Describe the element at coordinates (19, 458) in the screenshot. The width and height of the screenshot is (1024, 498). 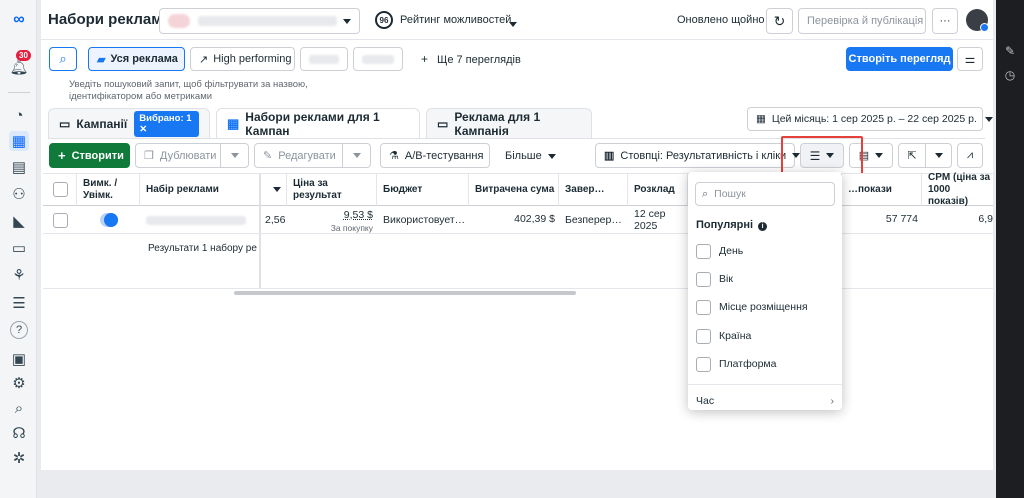
I see `bug-report-icon: ✲` at that location.